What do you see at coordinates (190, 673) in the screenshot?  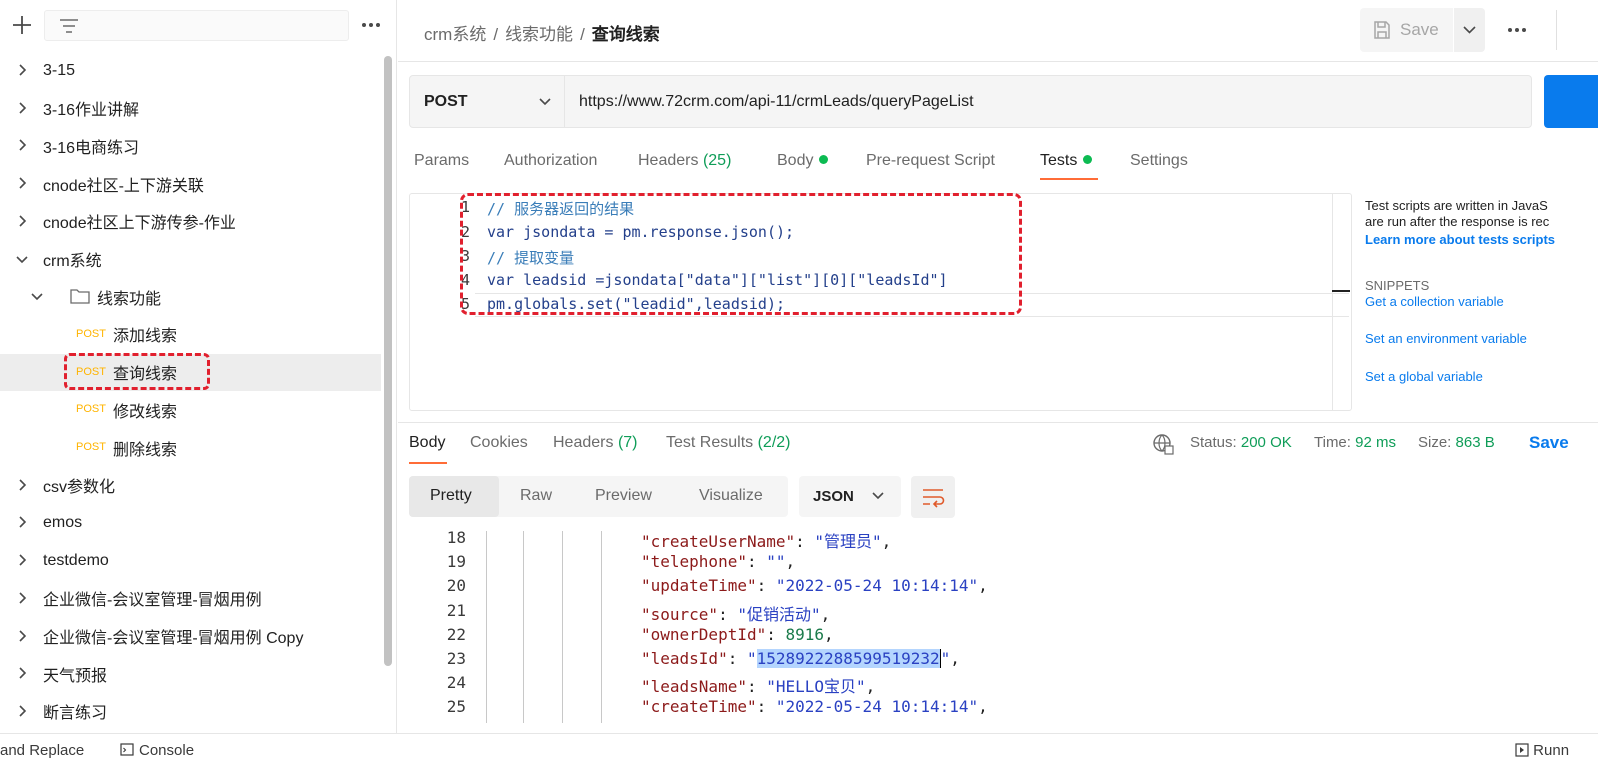 I see `sidebar-collection-item: 天气预报` at bounding box center [190, 673].